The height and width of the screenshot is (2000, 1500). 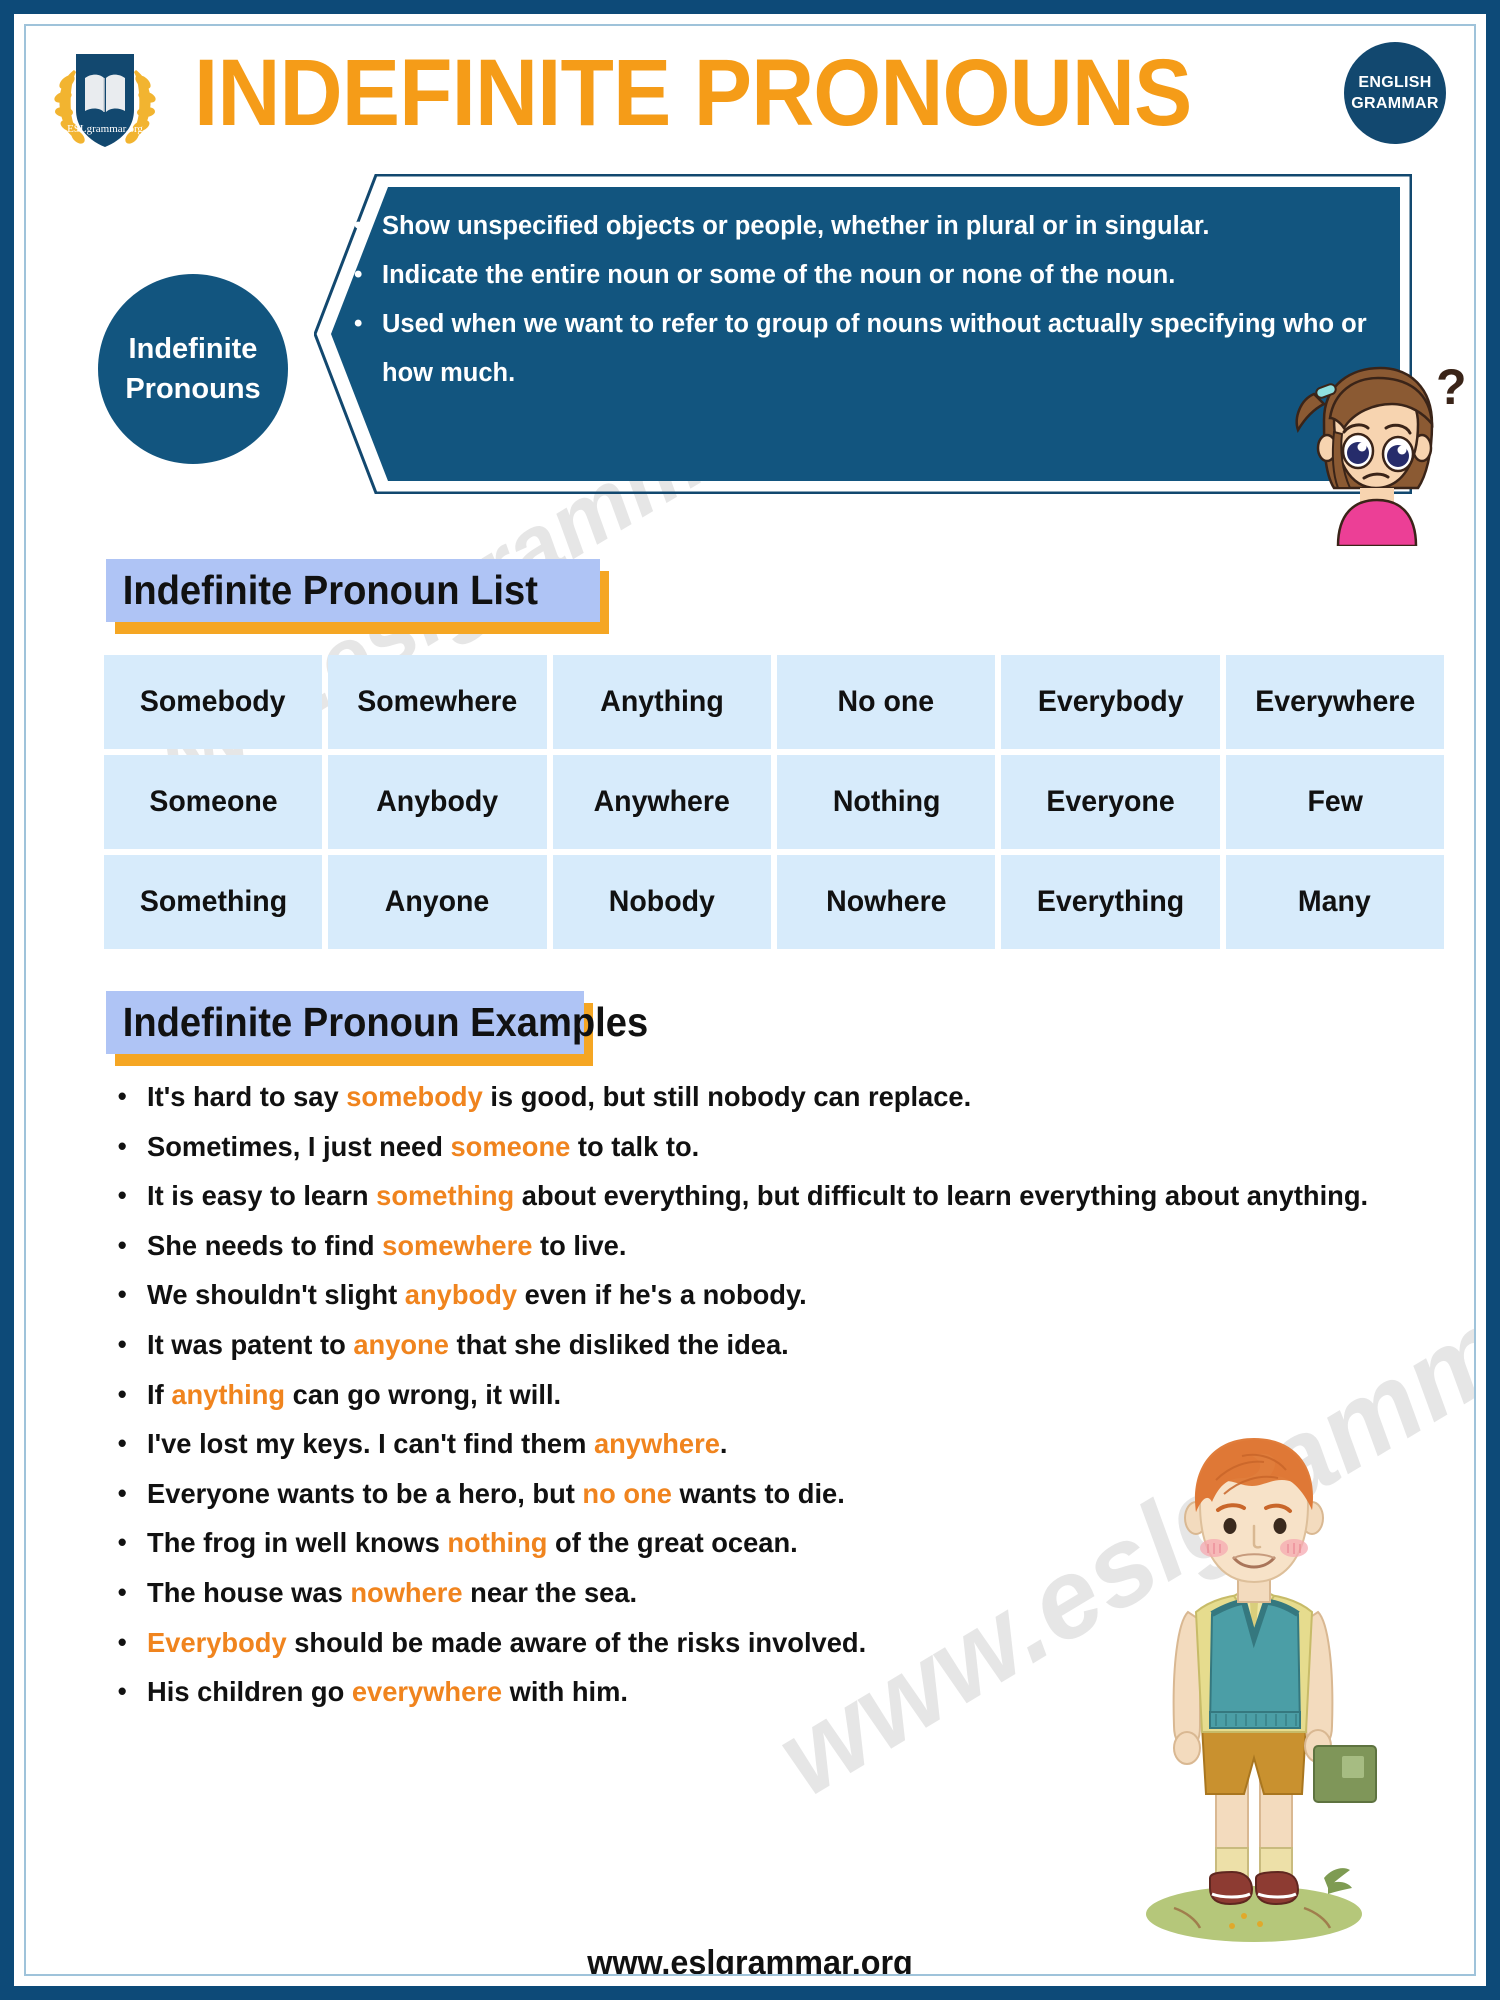 I want to click on cell-text: Everyone, so click(x=1110, y=801).